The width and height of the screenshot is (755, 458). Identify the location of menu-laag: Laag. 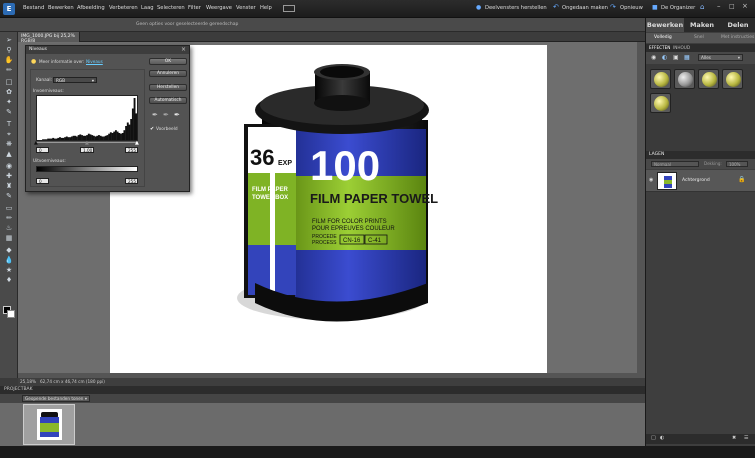
(147, 8).